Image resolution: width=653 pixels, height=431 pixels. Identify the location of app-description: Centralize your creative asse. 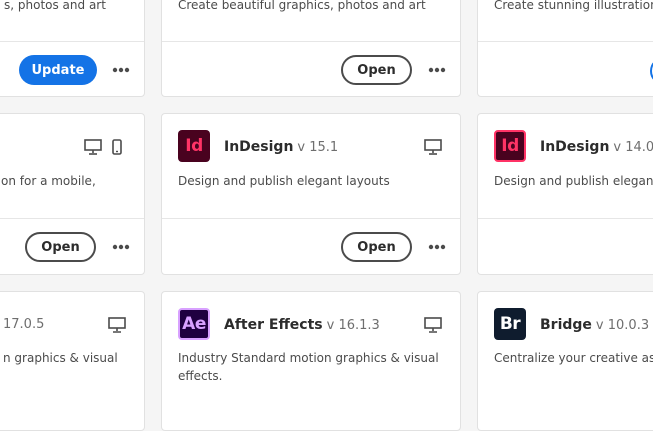
(573, 358).